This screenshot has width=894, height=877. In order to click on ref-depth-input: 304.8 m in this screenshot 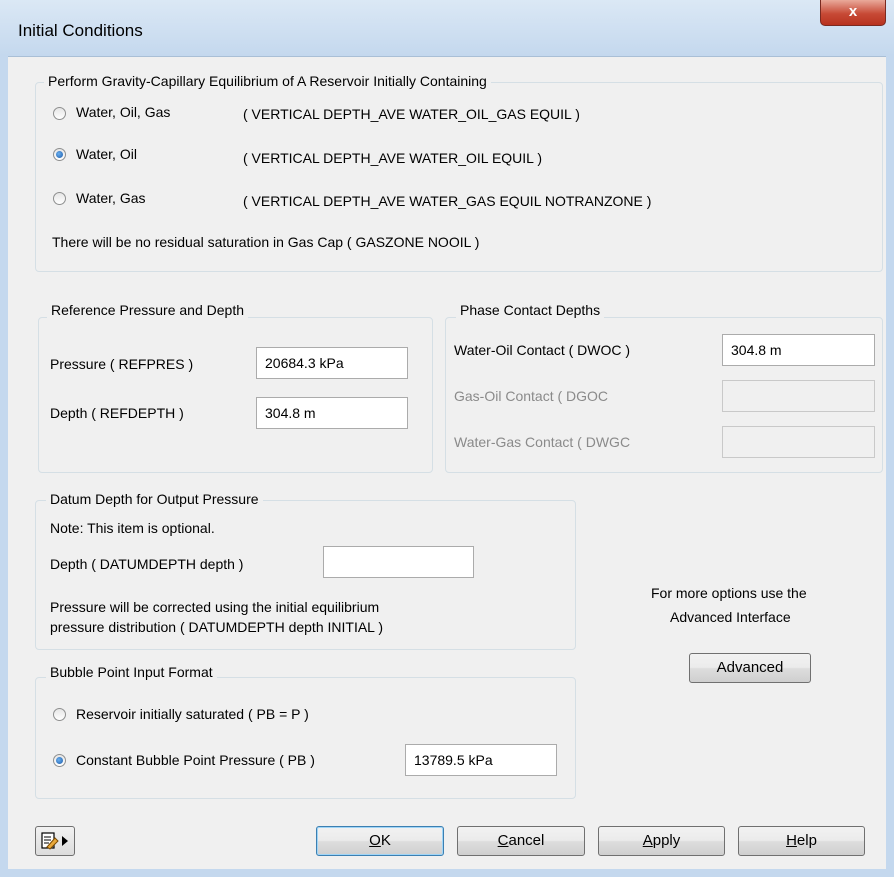, I will do `click(332, 413)`.